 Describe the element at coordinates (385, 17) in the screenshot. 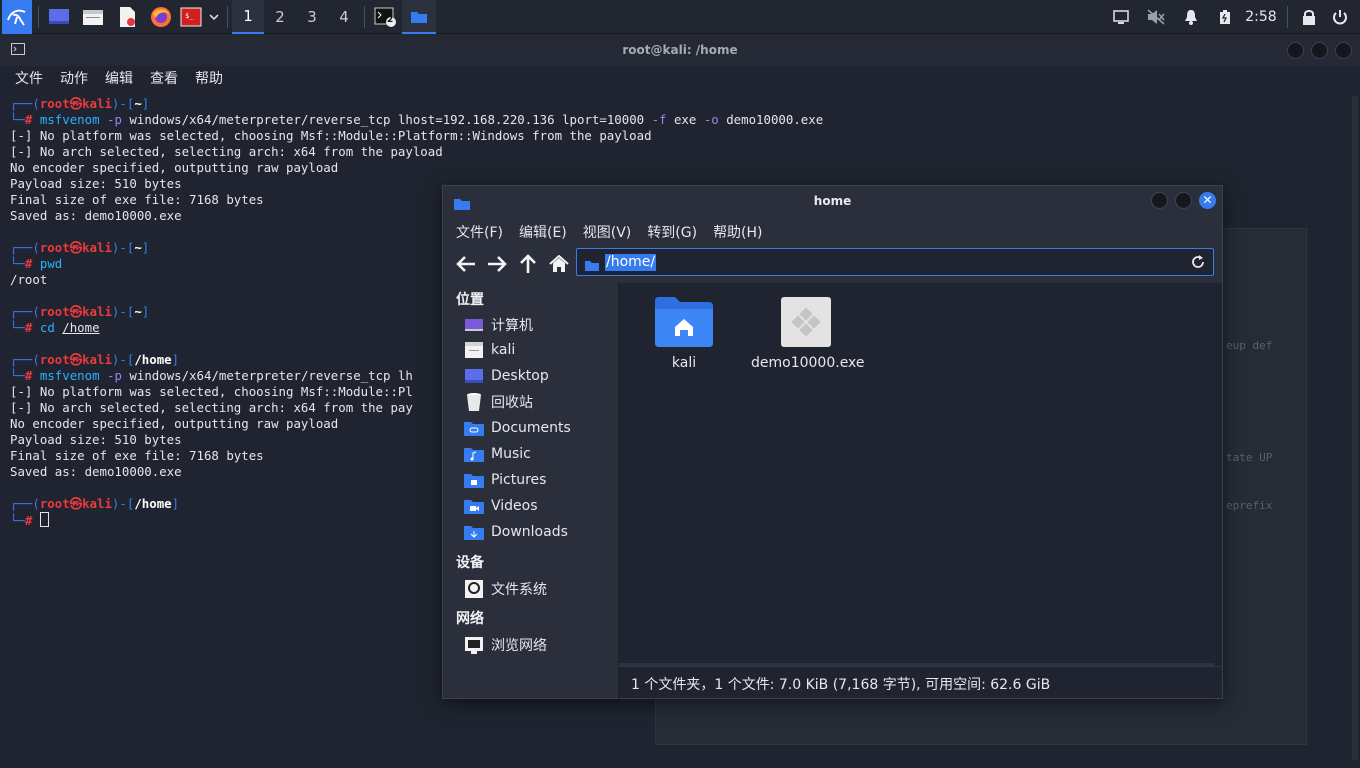

I see `terminal-task-icon: 2` at that location.